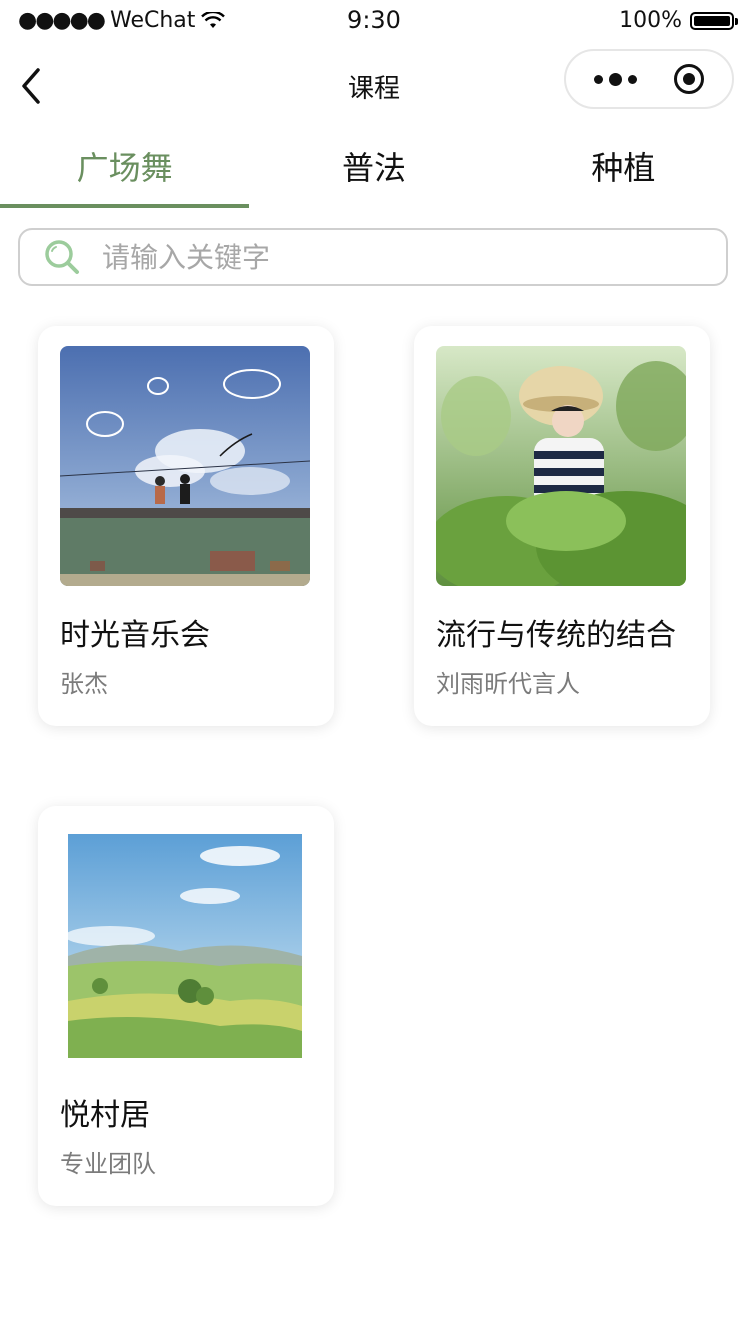 This screenshot has width=748, height=1332. What do you see at coordinates (135, 635) in the screenshot?
I see `course-title: 时光音乐会` at bounding box center [135, 635].